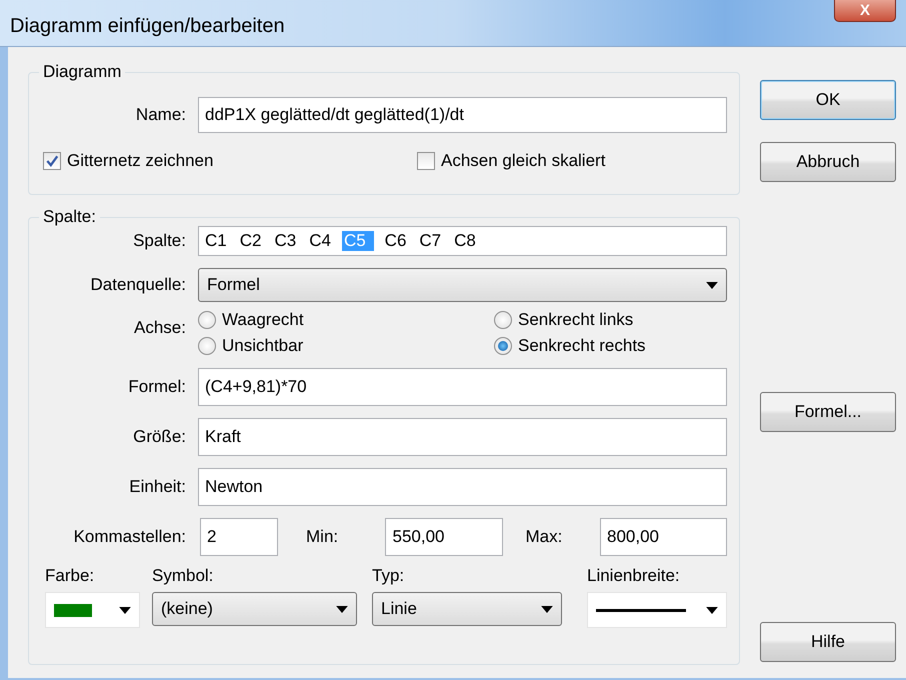  I want to click on field-label: Linienbreite:, so click(634, 576).